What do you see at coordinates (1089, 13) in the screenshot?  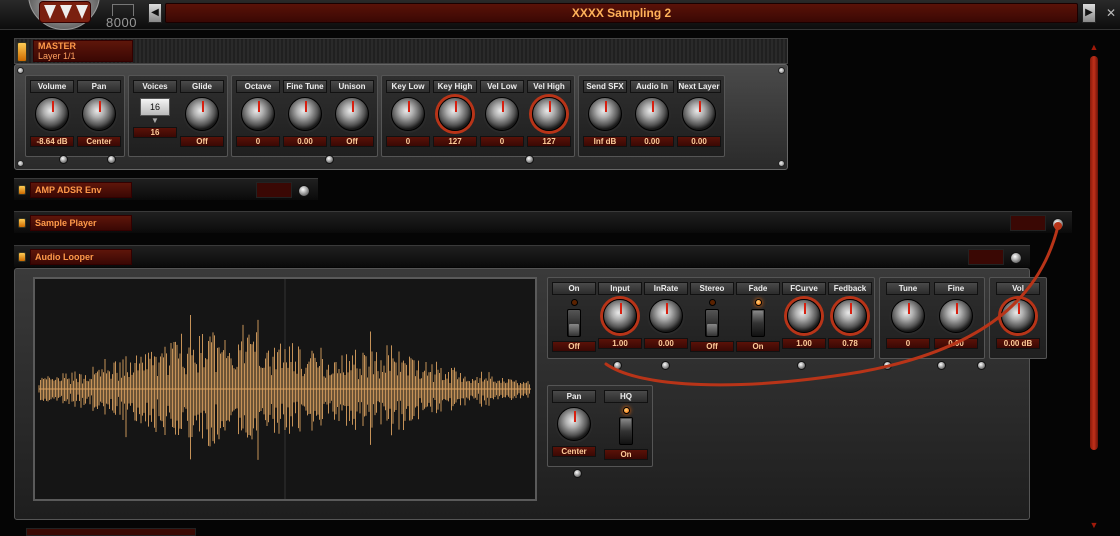 I see `next-preset-button: ▶` at bounding box center [1089, 13].